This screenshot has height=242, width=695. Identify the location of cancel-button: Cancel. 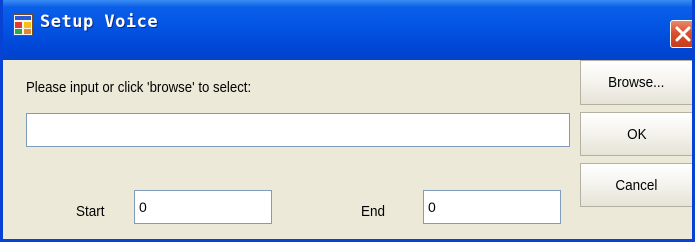
(636, 185).